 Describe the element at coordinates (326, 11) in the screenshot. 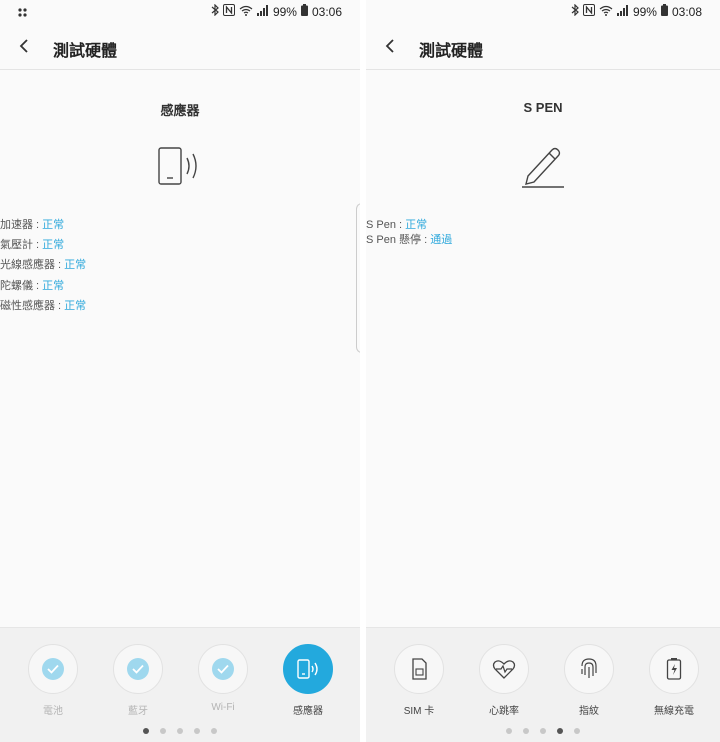

I see `clock: 03:06` at that location.